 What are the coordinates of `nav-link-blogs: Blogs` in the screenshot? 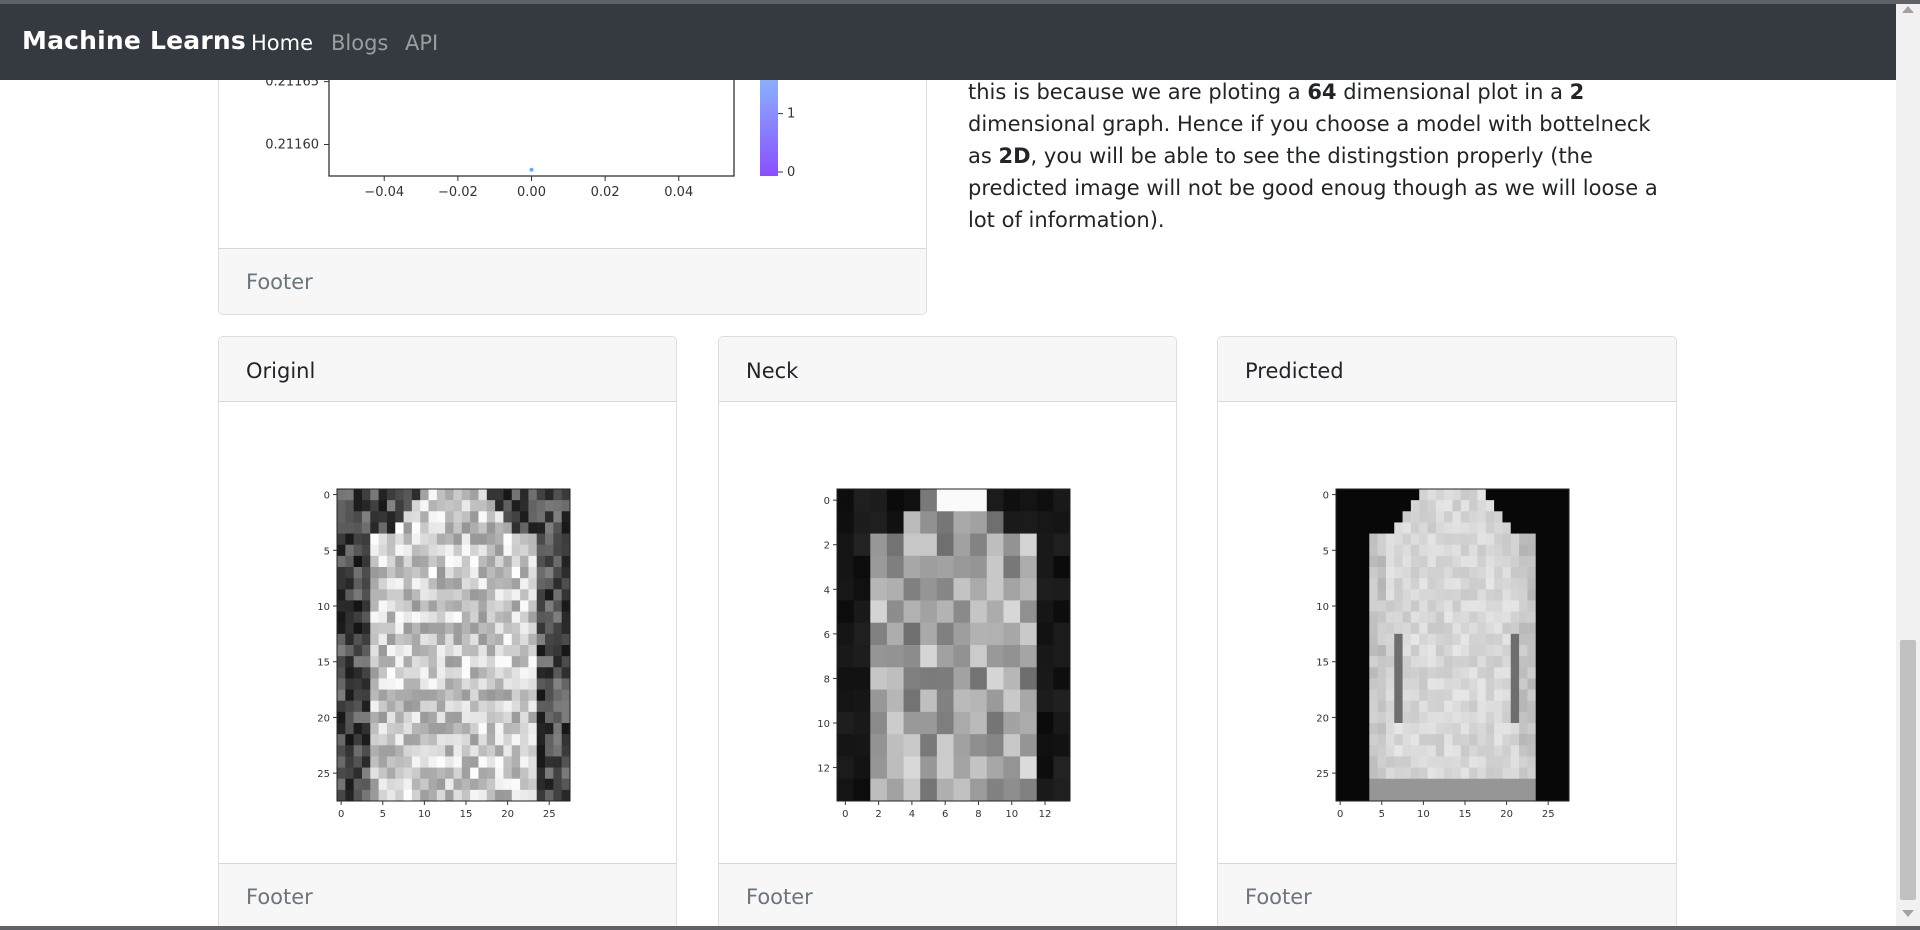 It's located at (359, 43).